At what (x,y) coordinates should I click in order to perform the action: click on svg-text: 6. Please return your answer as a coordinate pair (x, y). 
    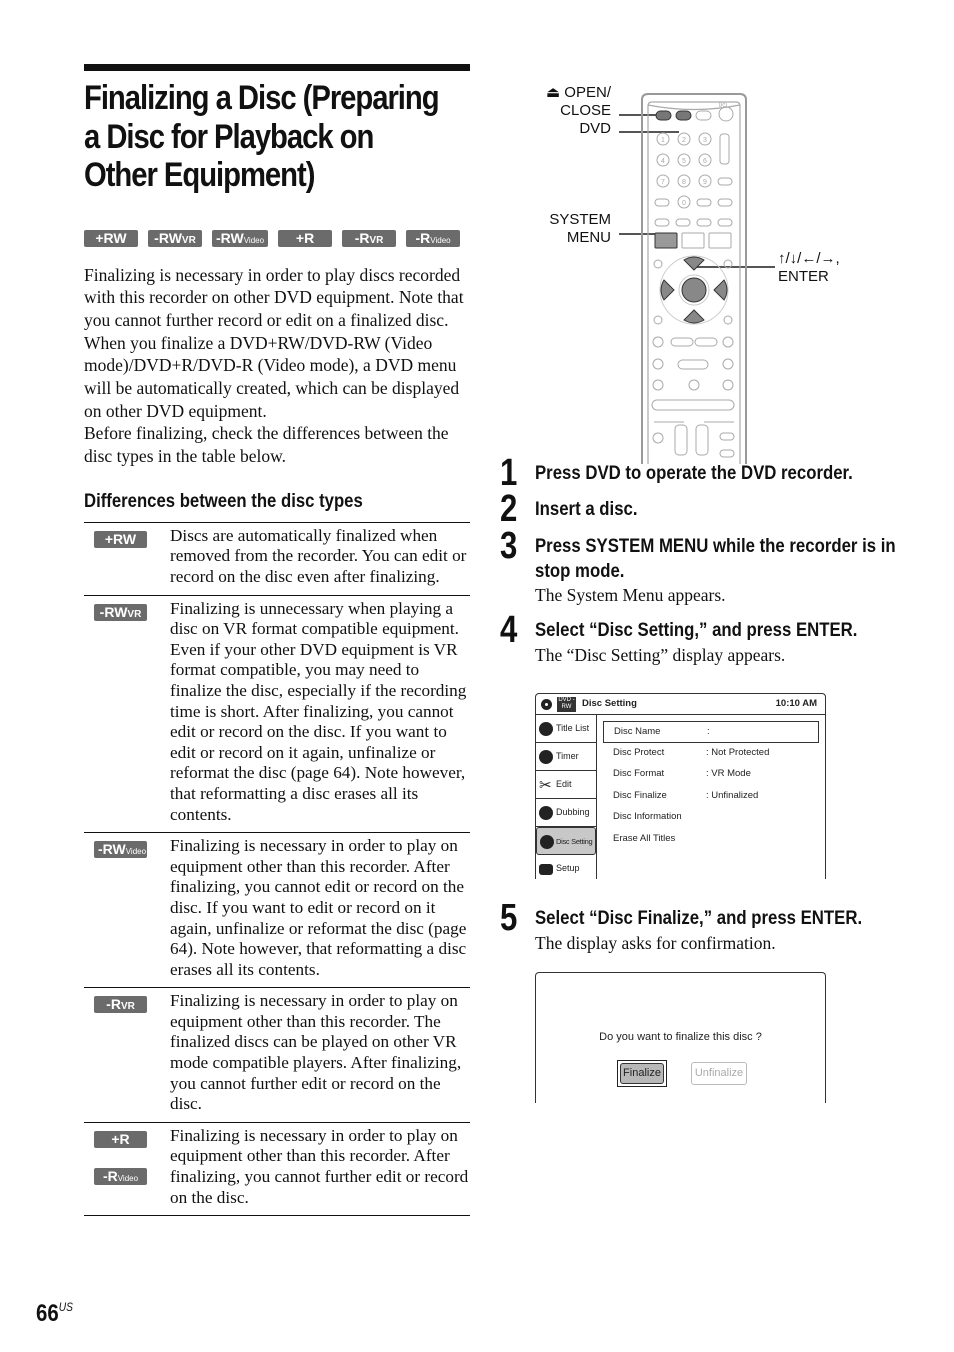
    Looking at the image, I should click on (705, 161).